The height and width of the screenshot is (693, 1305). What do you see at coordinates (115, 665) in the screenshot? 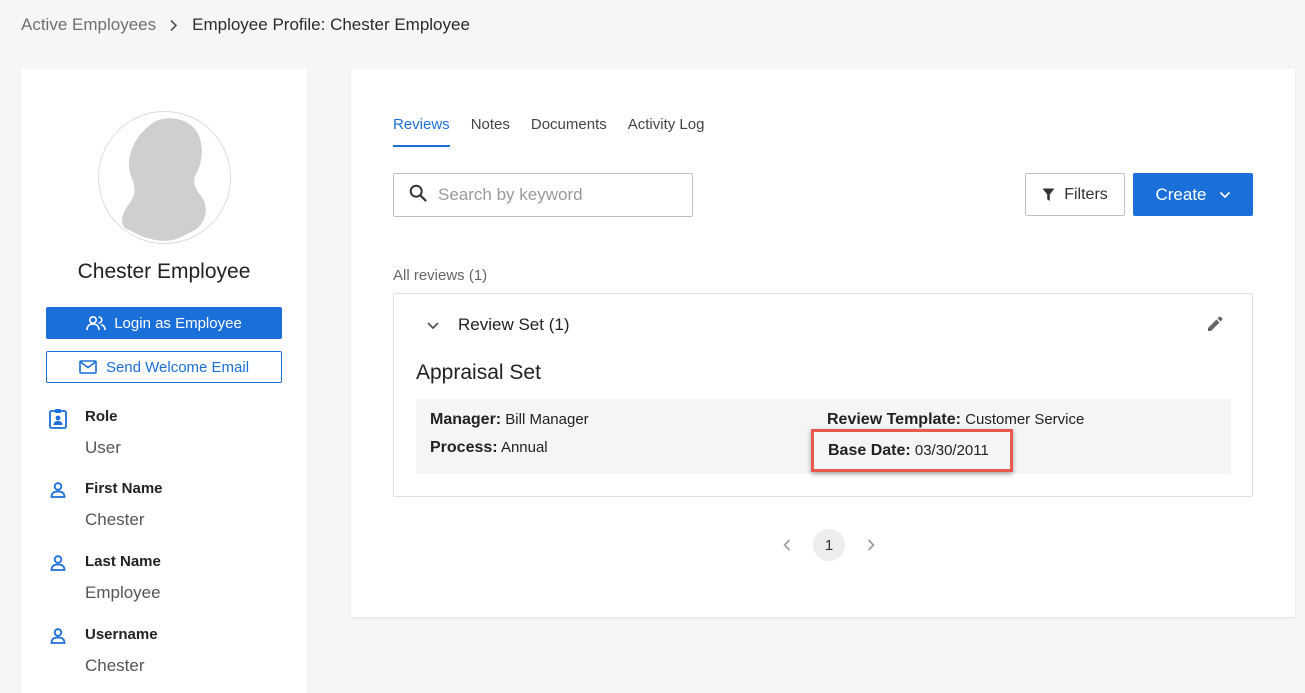
I see `username-value: Chester` at bounding box center [115, 665].